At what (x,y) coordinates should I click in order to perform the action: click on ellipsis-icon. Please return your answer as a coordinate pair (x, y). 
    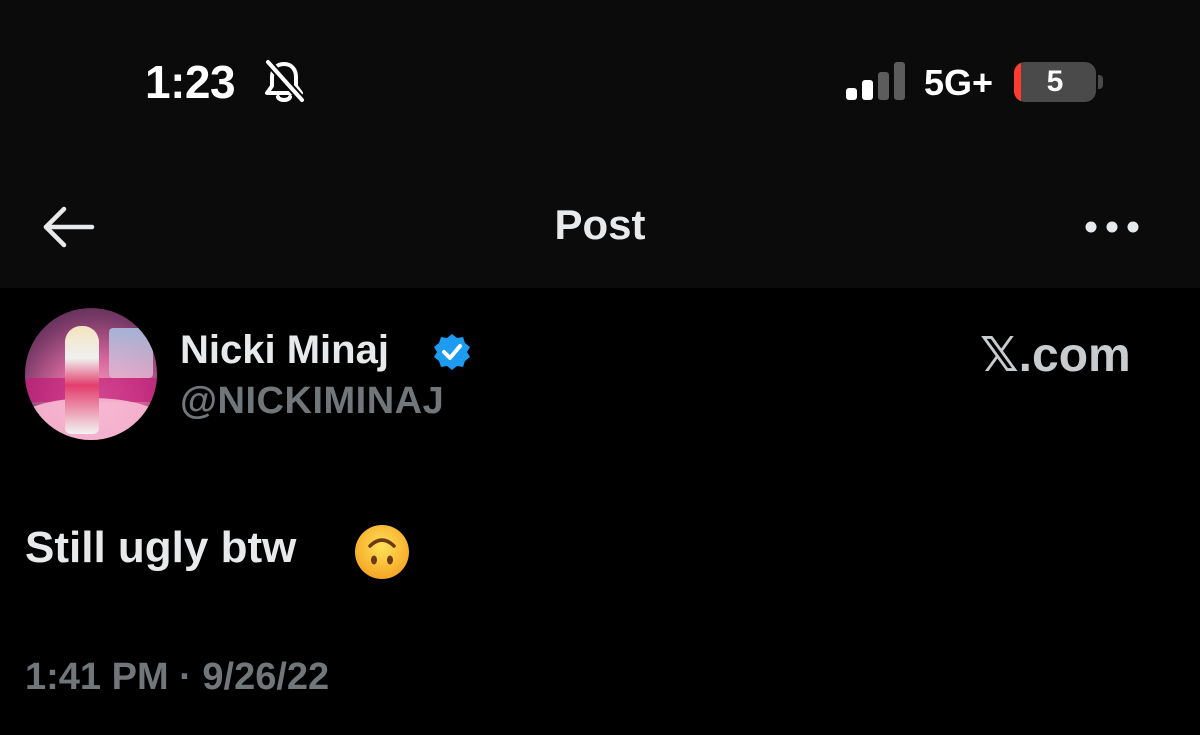
    Looking at the image, I should click on (1112, 227).